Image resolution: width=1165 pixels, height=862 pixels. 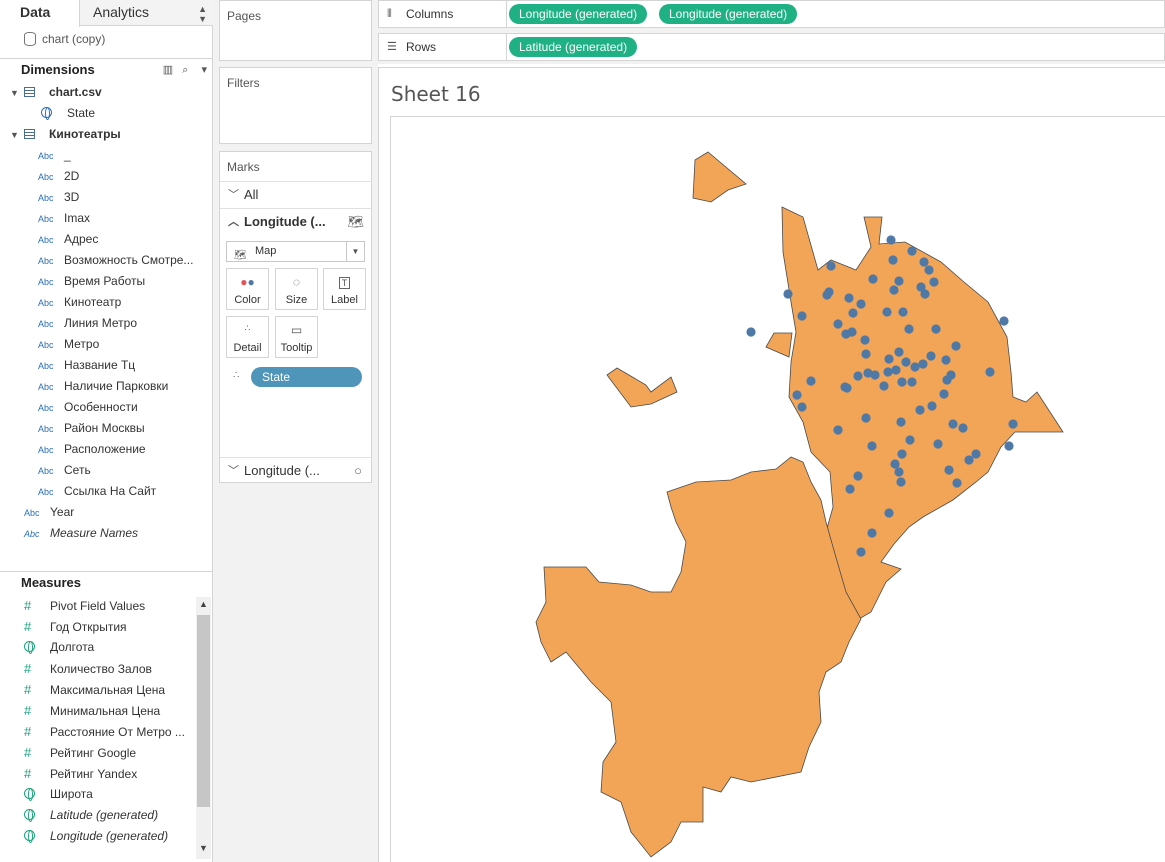 I want to click on state-detail-pill: State, so click(x=306, y=377).